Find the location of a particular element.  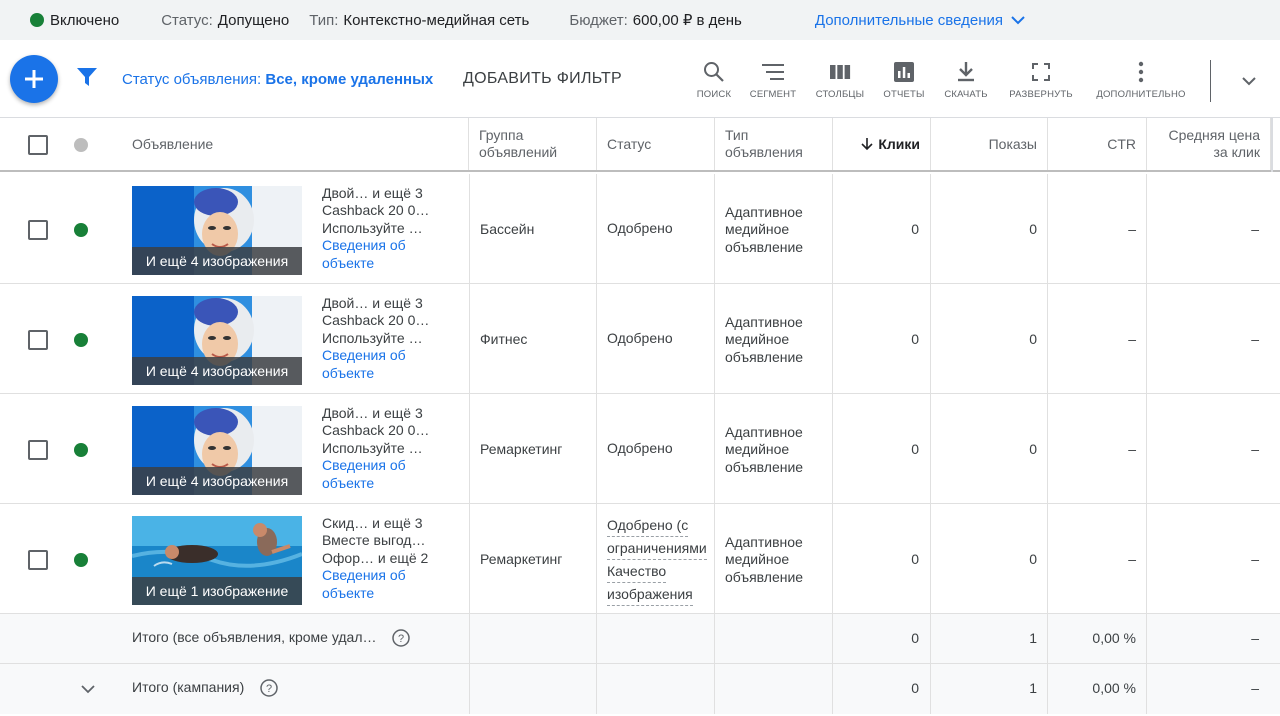

more-details-link: Дополнительные сведения is located at coordinates (920, 20).